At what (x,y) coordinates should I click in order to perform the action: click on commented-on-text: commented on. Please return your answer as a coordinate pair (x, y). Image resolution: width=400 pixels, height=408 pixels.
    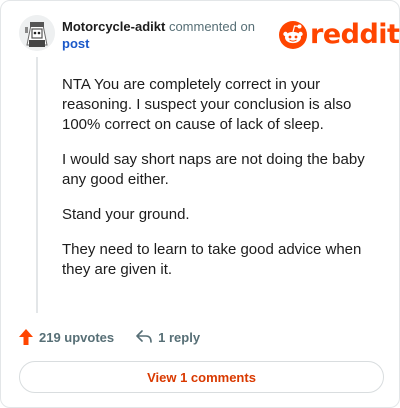
    Looking at the image, I should click on (211, 26).